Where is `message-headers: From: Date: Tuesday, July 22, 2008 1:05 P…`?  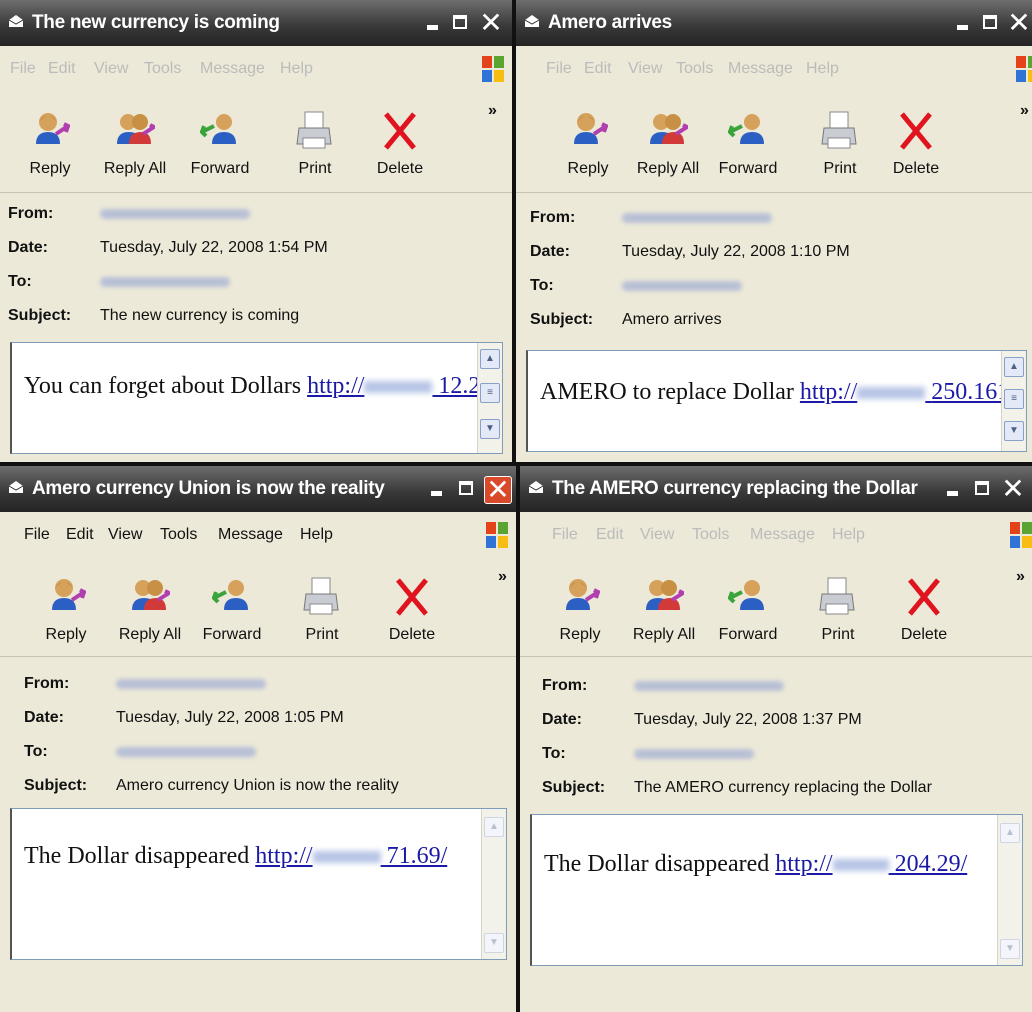 message-headers: From: Date: Tuesday, July 22, 2008 1:05 P… is located at coordinates (258, 730).